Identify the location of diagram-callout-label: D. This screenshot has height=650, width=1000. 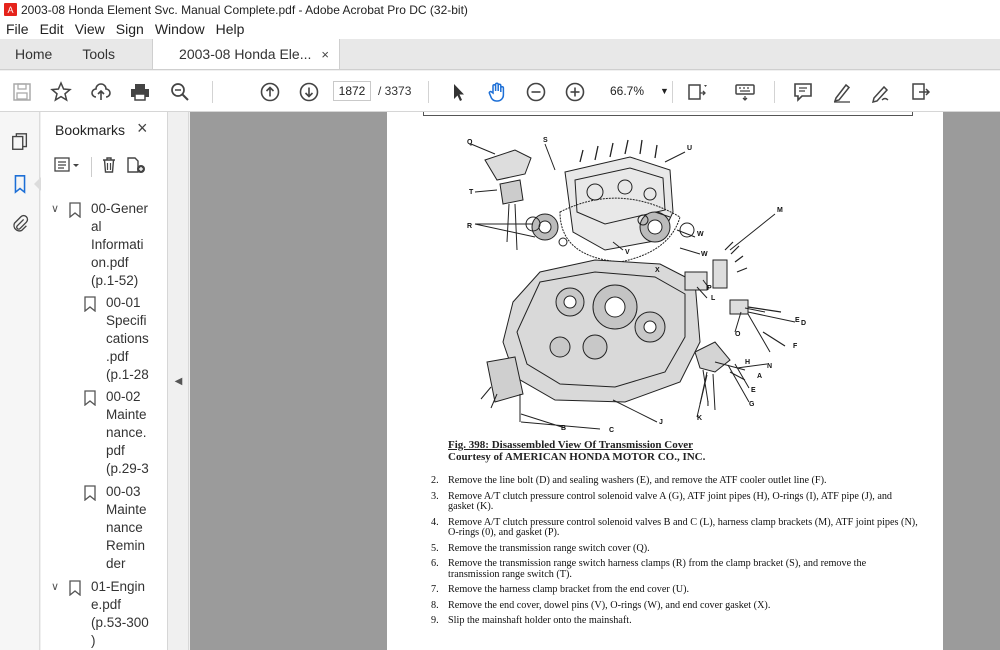
(803, 323).